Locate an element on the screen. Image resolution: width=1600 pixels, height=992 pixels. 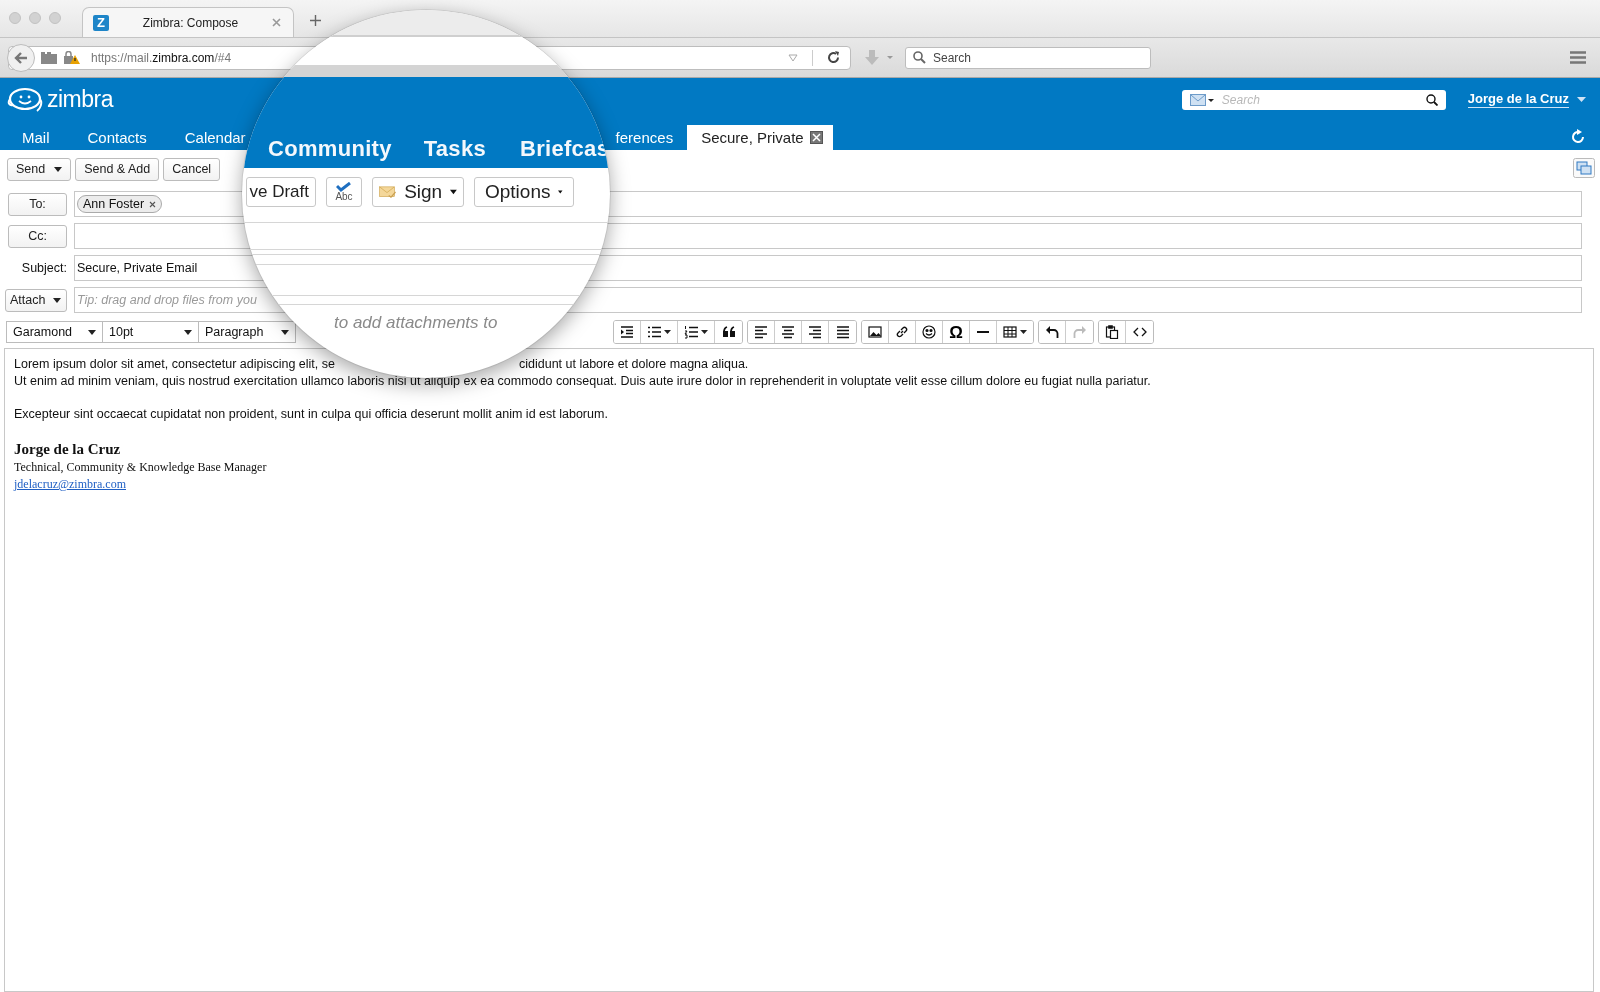
app-tab: Contacts is located at coordinates (114, 137).